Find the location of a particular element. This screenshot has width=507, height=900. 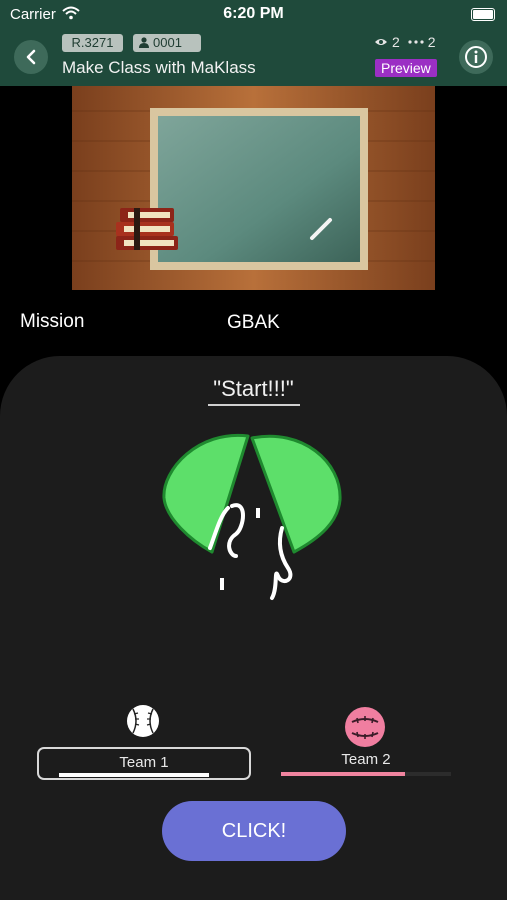

team2-progress-track is located at coordinates (366, 774).